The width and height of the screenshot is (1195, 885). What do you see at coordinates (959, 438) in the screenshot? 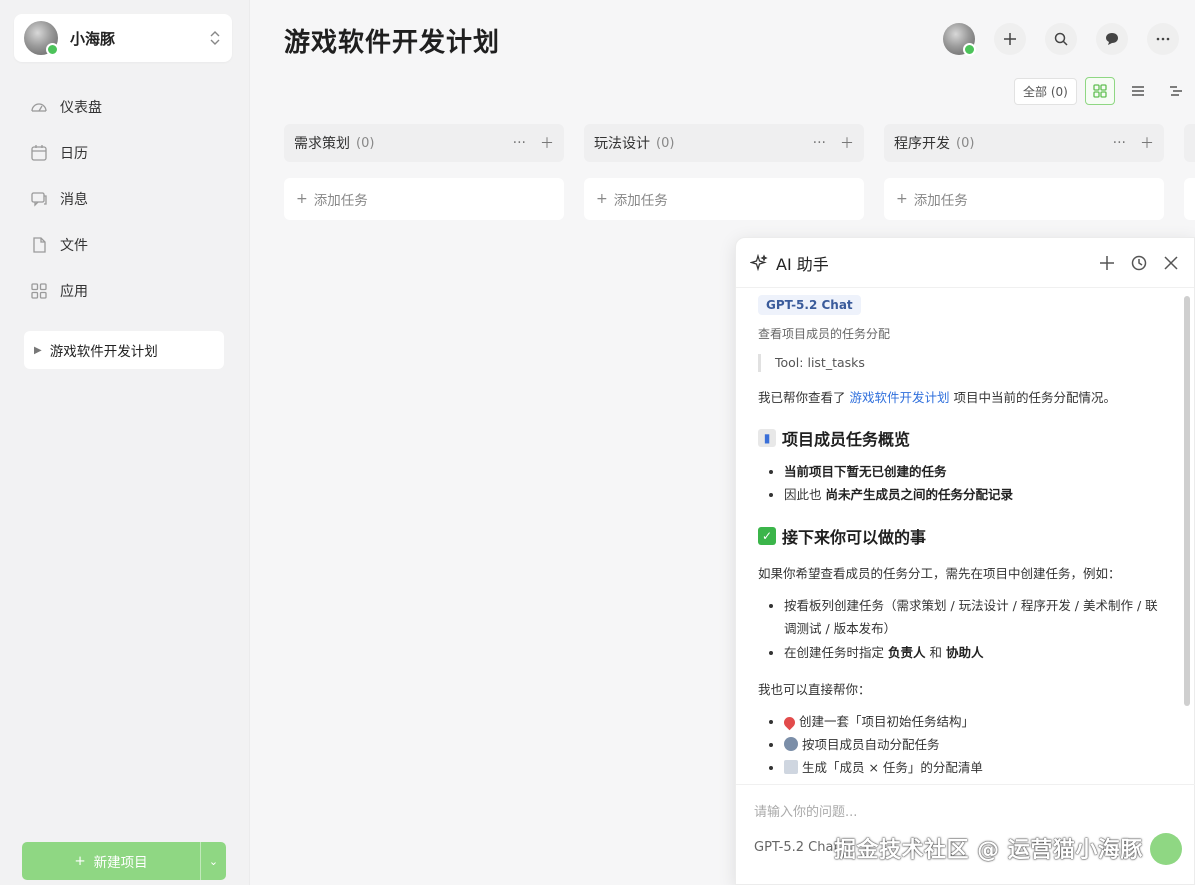
I see `section-heading-overview: ▮ 项目成员任务概览` at bounding box center [959, 438].